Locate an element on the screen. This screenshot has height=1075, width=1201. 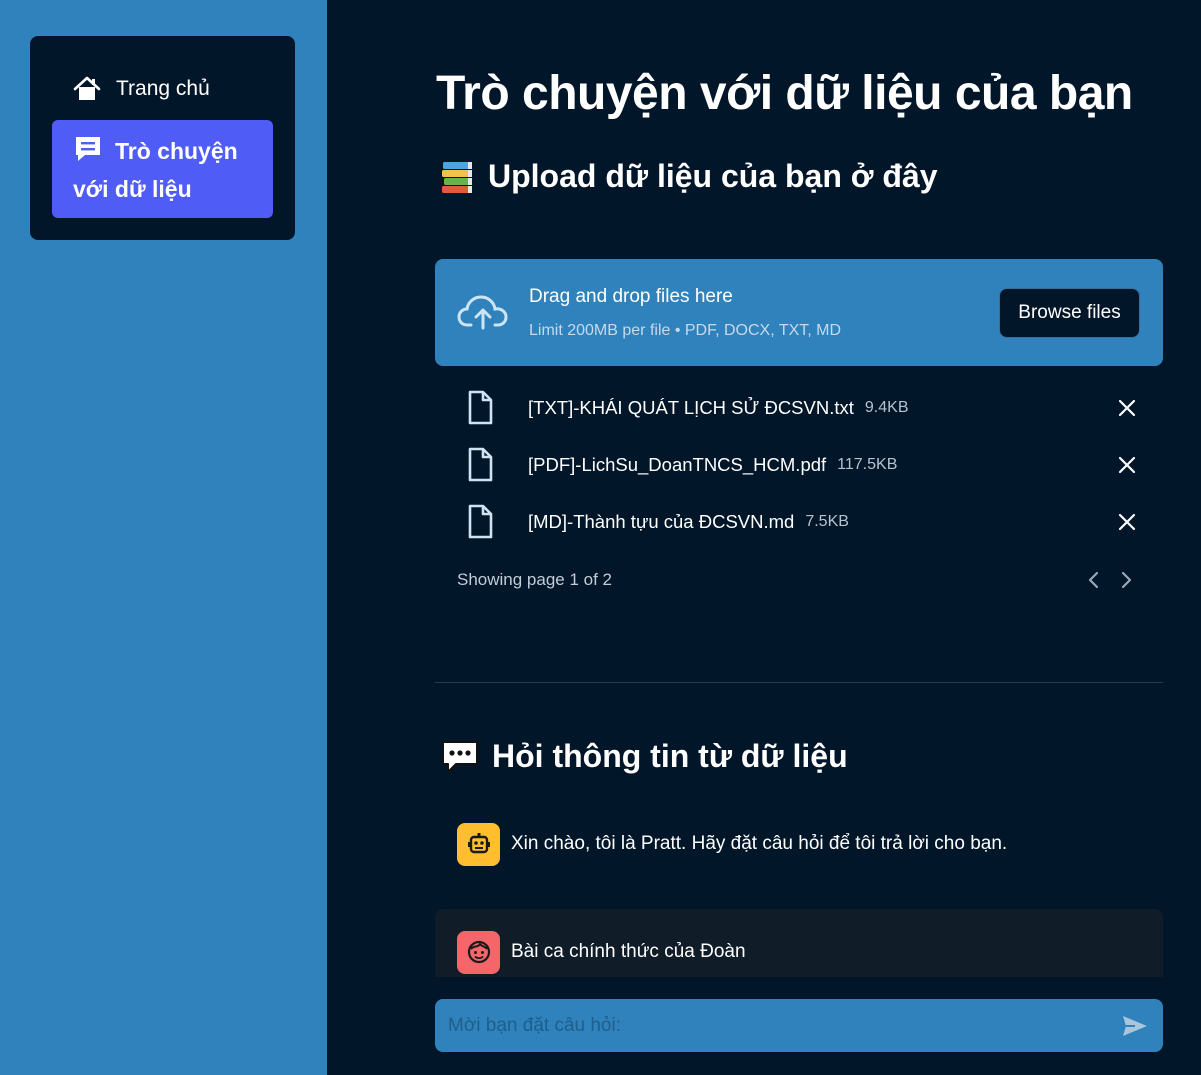
browse-files-button: Browse files is located at coordinates (1069, 313).